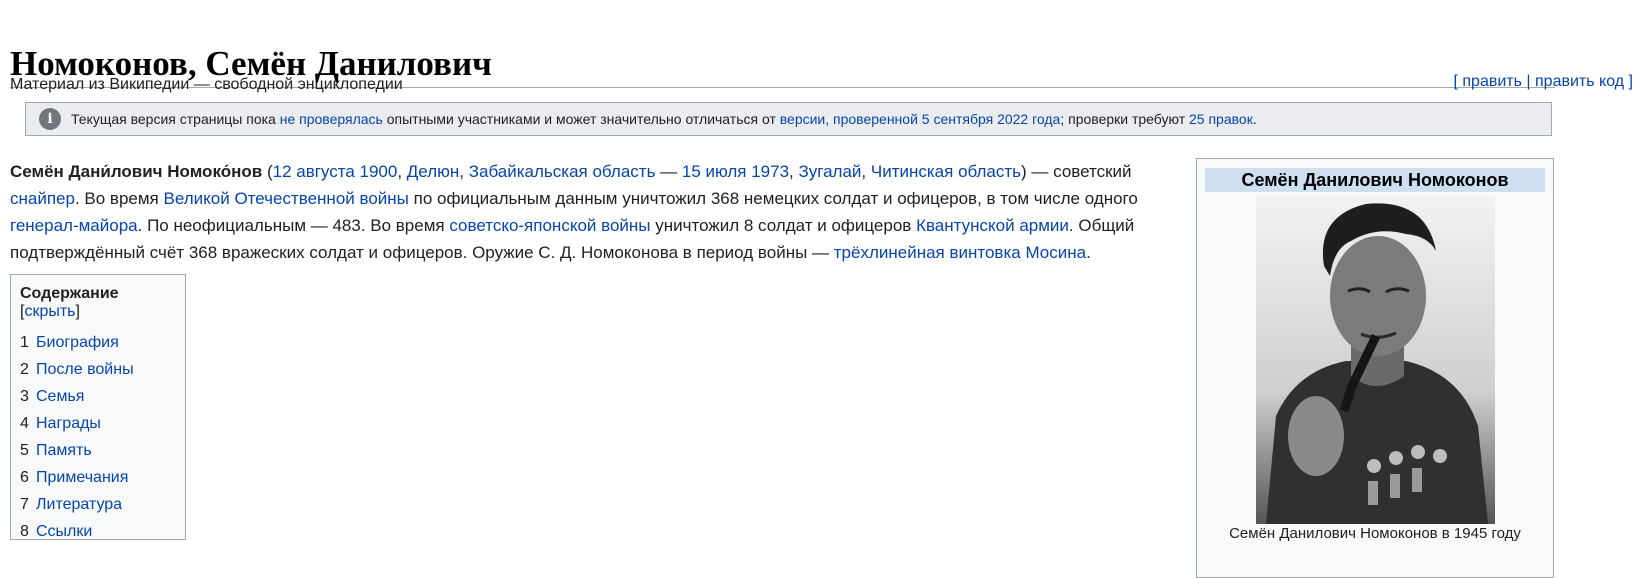 Image resolution: width=1643 pixels, height=578 pixels. What do you see at coordinates (335, 171) in the screenshot?
I see `birth-date-link: 12 августа 1900` at bounding box center [335, 171].